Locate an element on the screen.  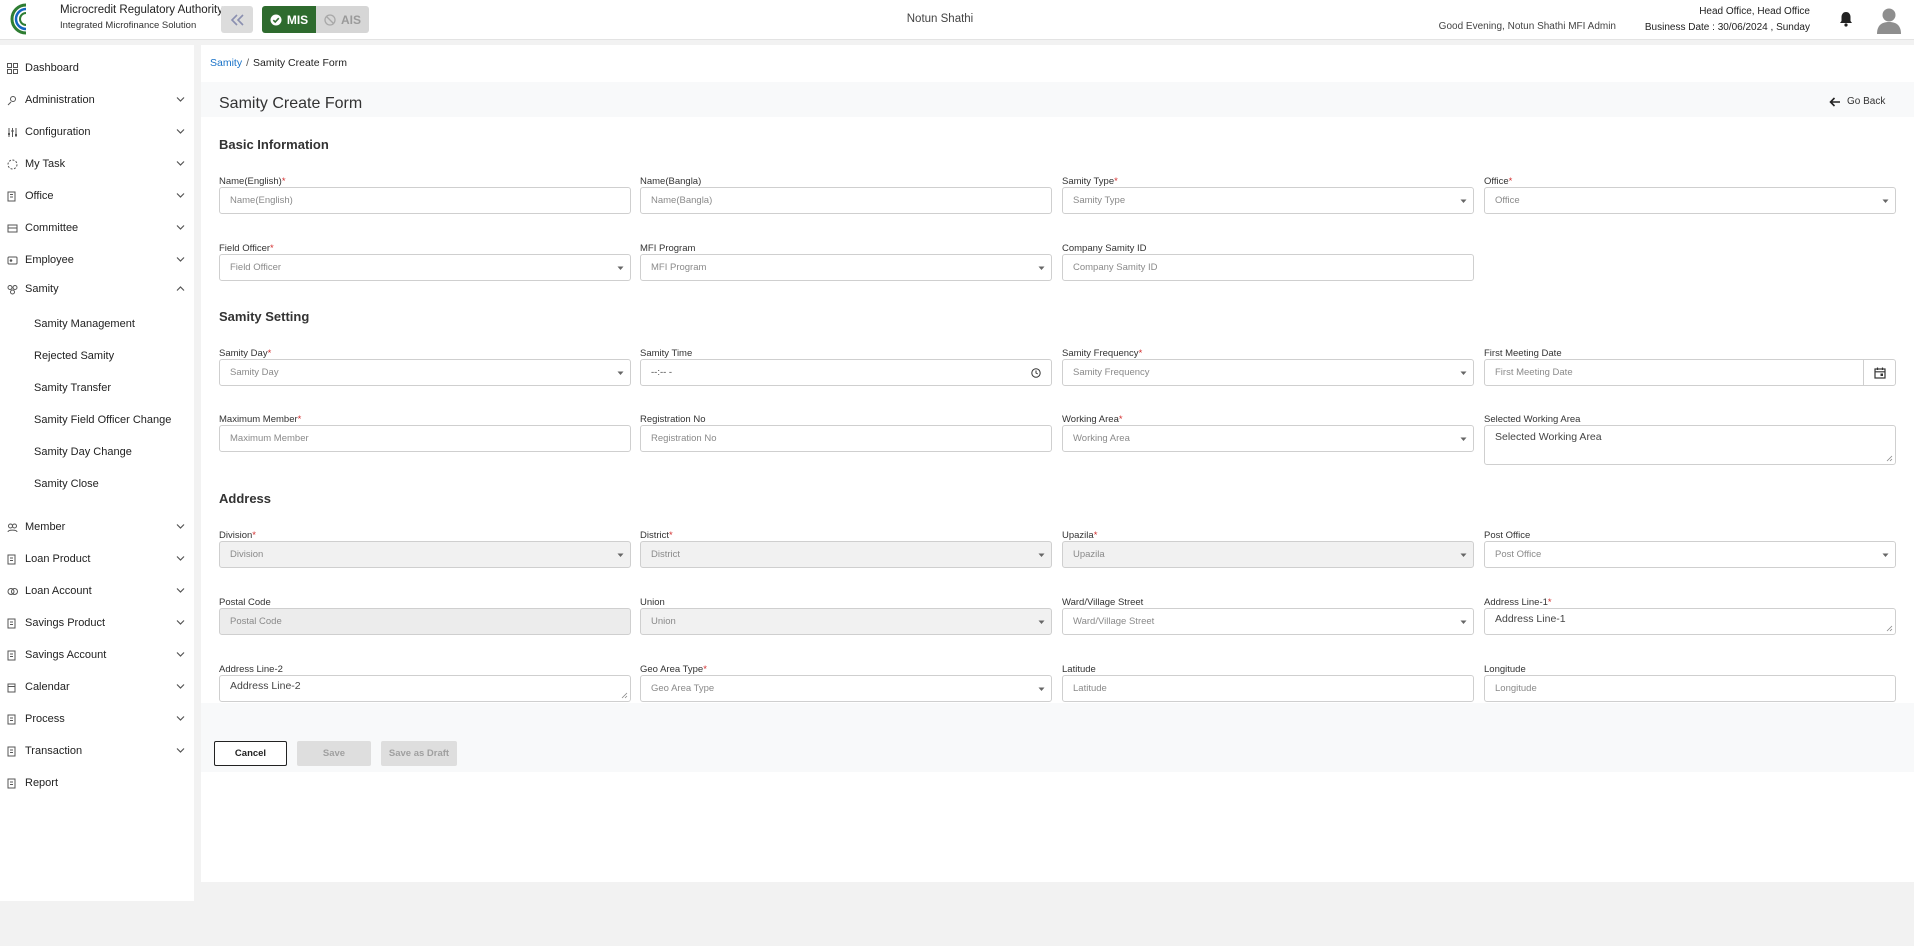
sidebar-item-transaction: Transaction is located at coordinates (97, 751).